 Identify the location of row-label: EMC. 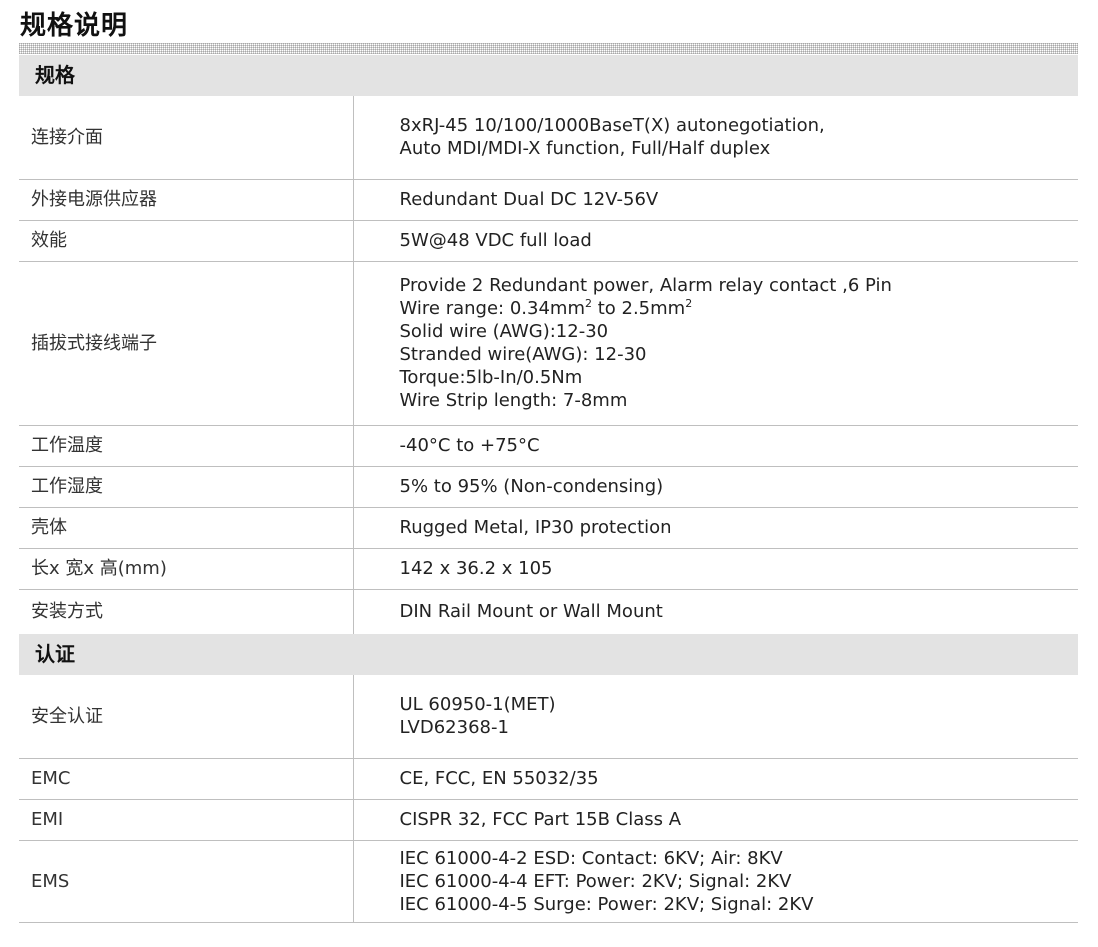
(186, 779).